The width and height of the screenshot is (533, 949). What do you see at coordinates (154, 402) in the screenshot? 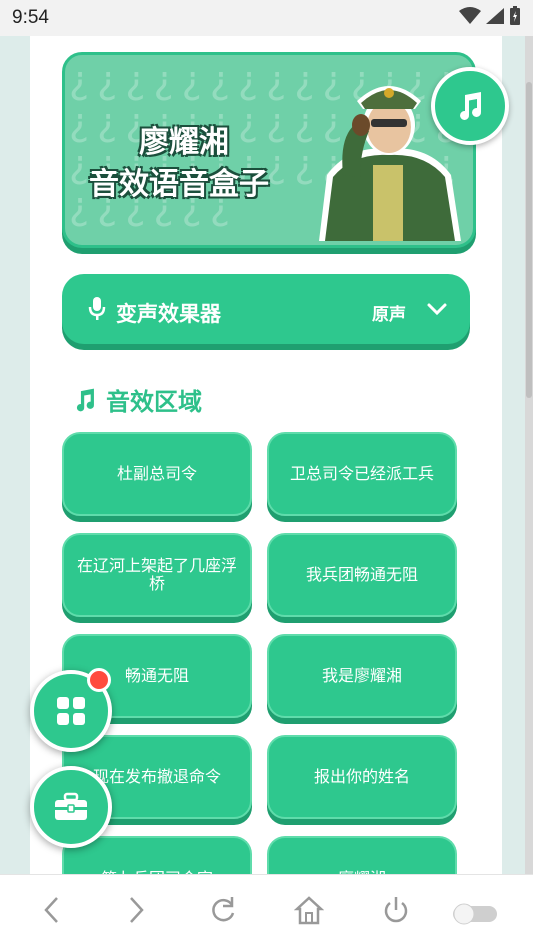
I see `section-title: 音效区域` at bounding box center [154, 402].